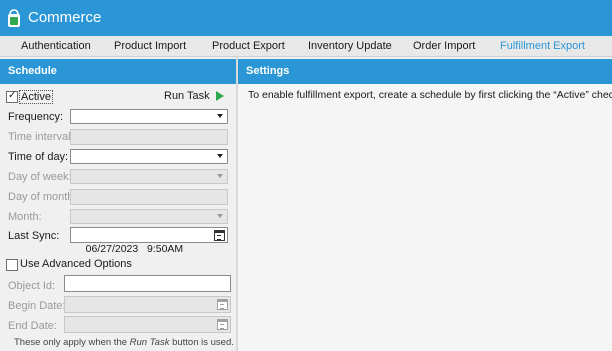 This screenshot has height=351, width=612. I want to click on begin-date-input, so click(147, 304).